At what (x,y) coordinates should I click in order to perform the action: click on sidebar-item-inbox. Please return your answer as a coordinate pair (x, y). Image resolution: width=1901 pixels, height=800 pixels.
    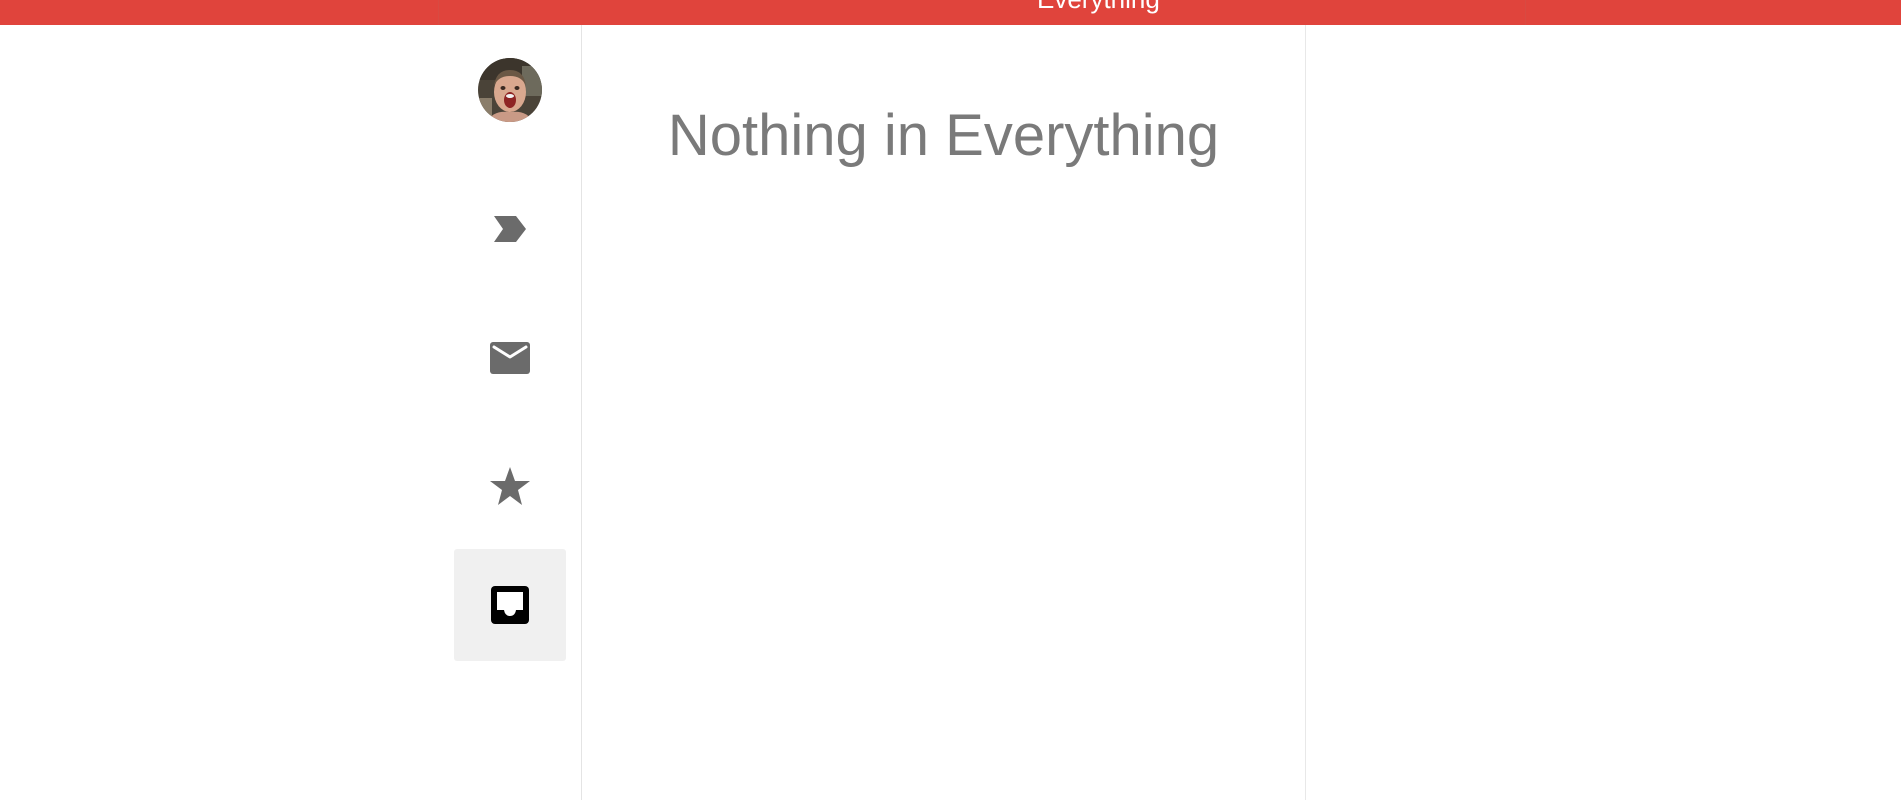
    Looking at the image, I should click on (510, 605).